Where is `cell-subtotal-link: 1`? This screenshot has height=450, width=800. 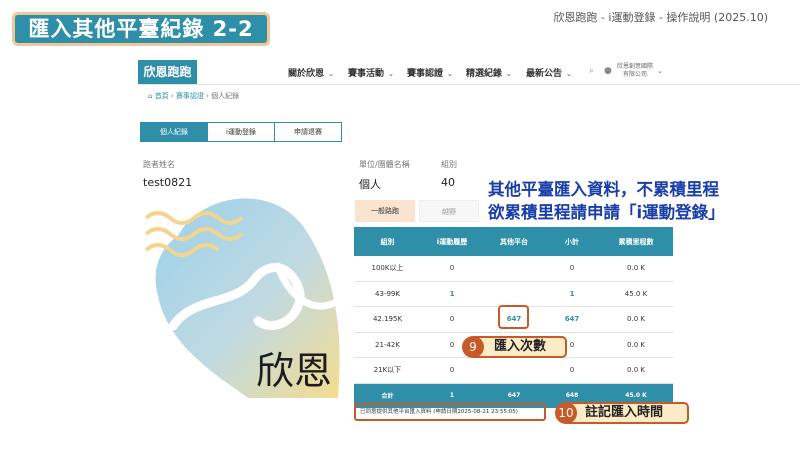 cell-subtotal-link: 1 is located at coordinates (572, 294).